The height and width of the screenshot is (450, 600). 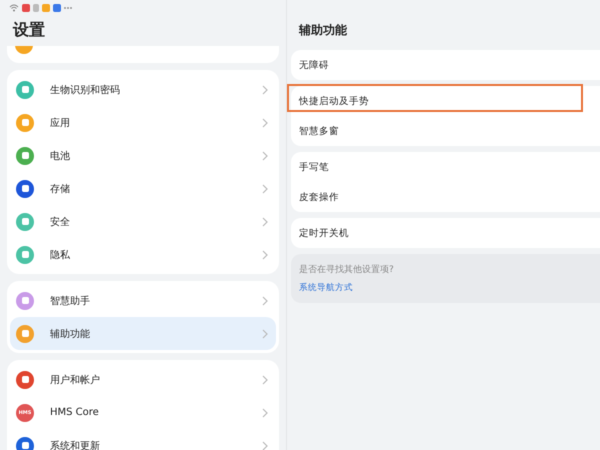 I want to click on settings-item: 辅助功能, so click(x=143, y=333).